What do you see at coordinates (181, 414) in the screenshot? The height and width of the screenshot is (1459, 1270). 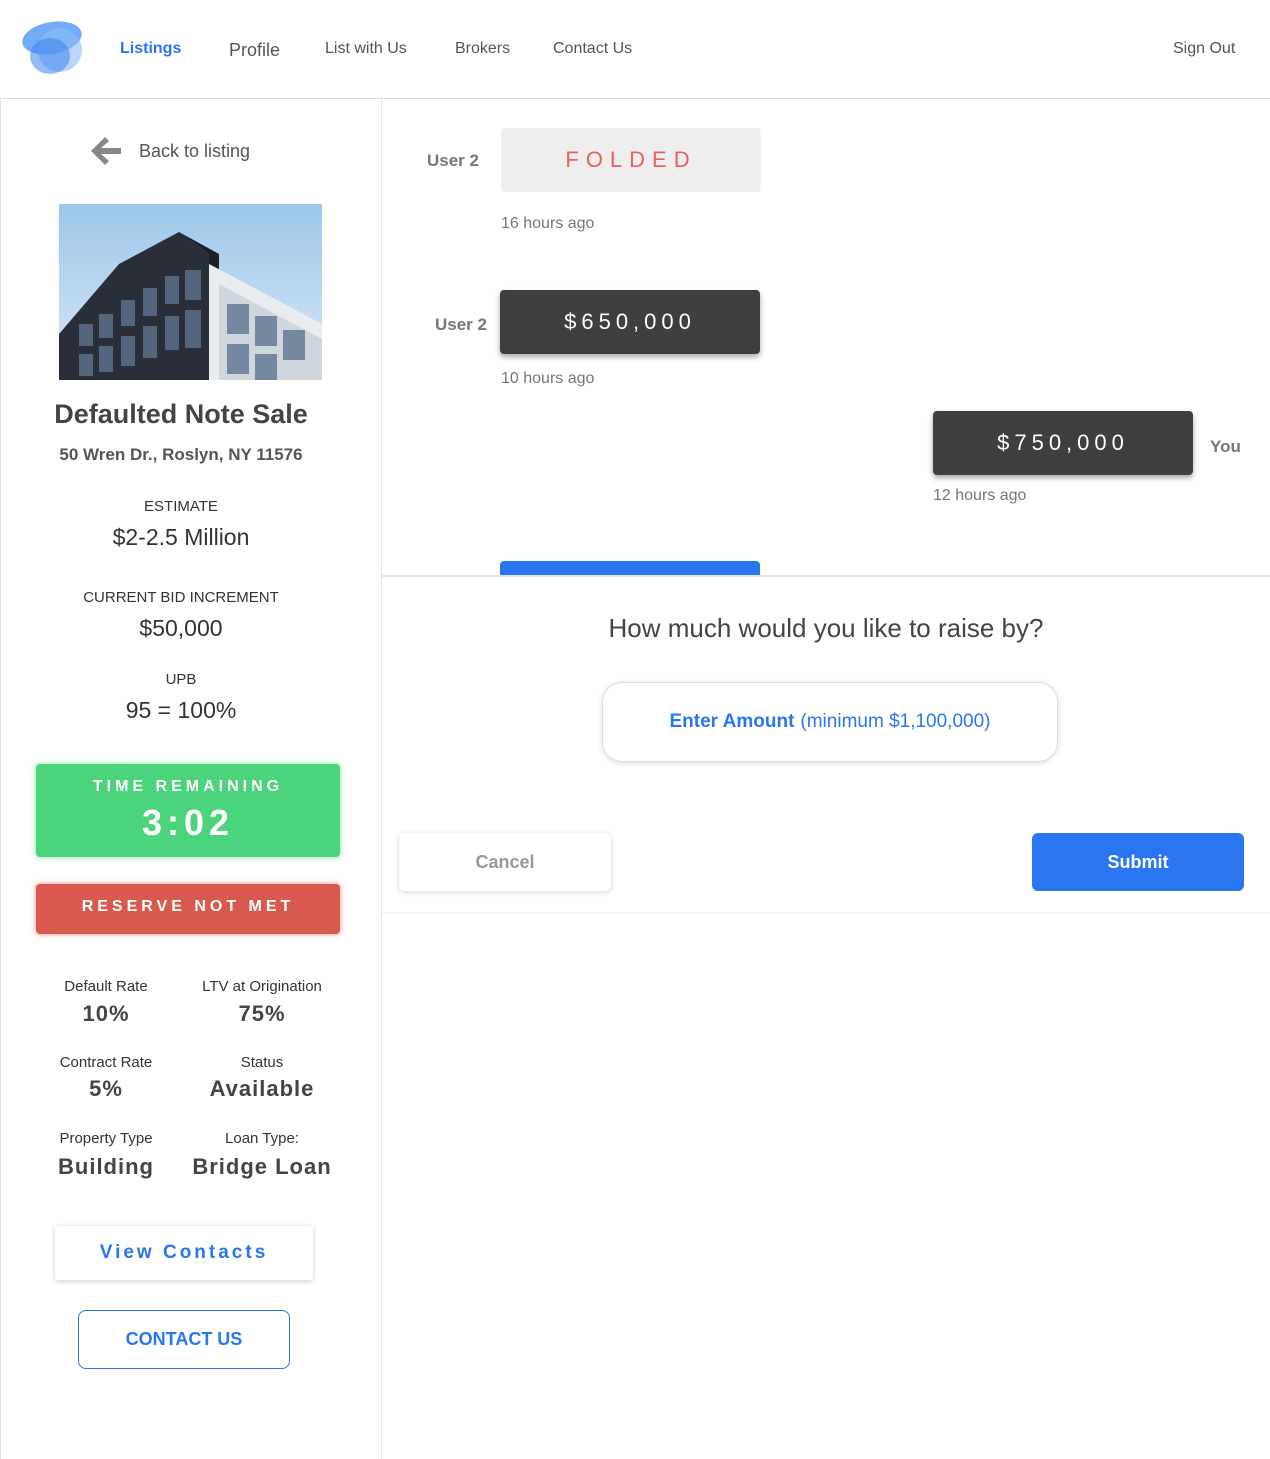 I see `listing-title: Defaulted Note Sale` at bounding box center [181, 414].